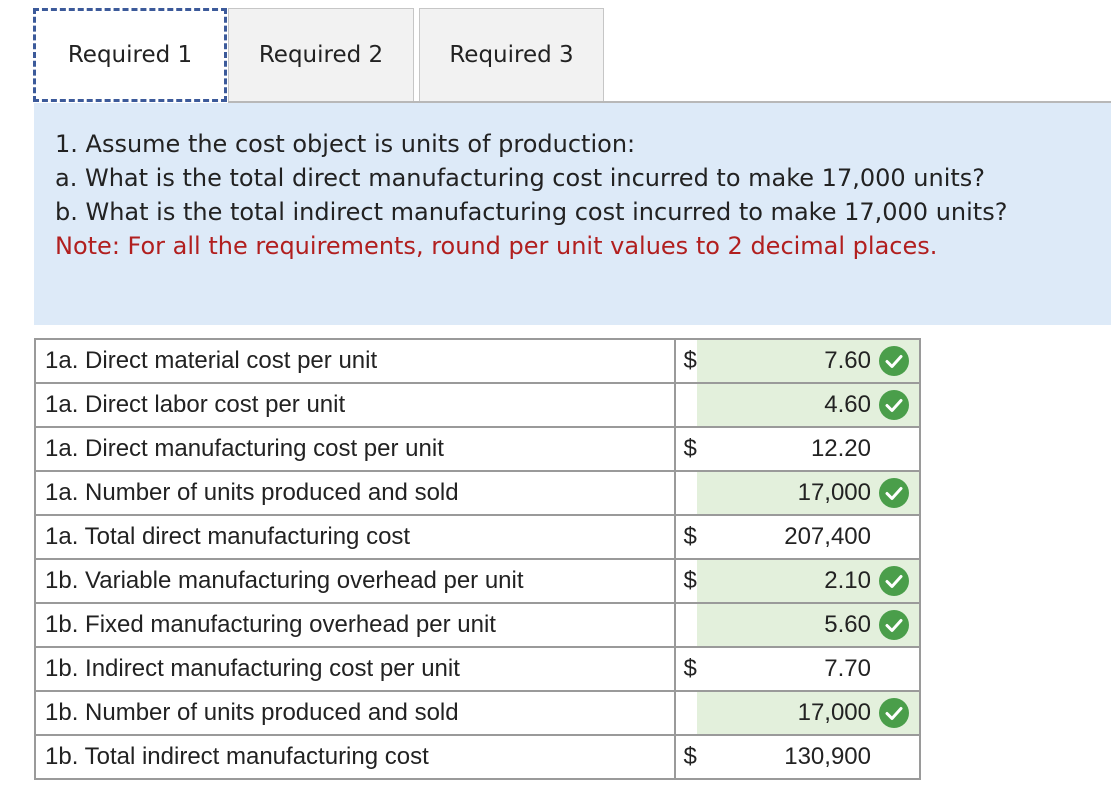 This screenshot has width=1111, height=793. What do you see at coordinates (809, 449) in the screenshot?
I see `computed-value: 12.20` at bounding box center [809, 449].